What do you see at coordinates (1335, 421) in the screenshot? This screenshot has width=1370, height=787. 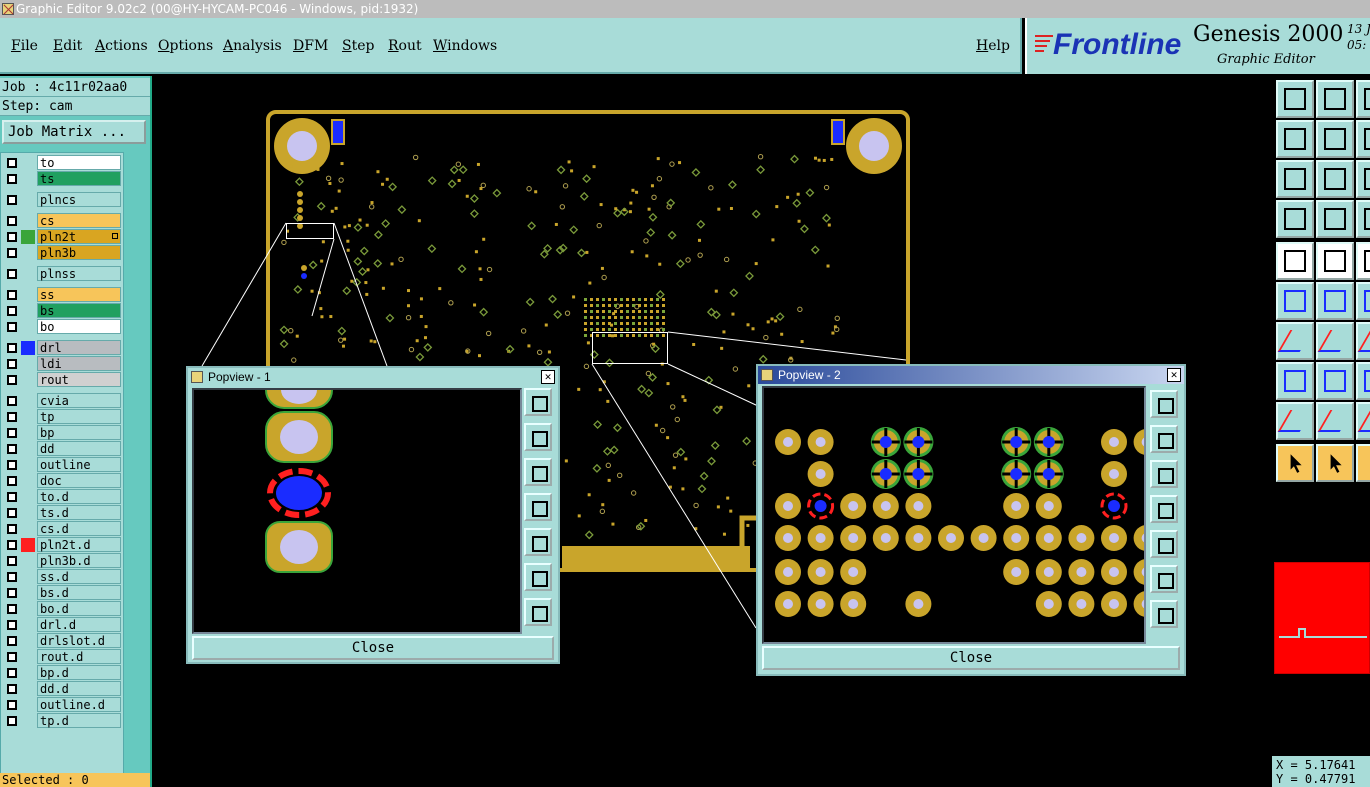 I see `polygon-icon` at bounding box center [1335, 421].